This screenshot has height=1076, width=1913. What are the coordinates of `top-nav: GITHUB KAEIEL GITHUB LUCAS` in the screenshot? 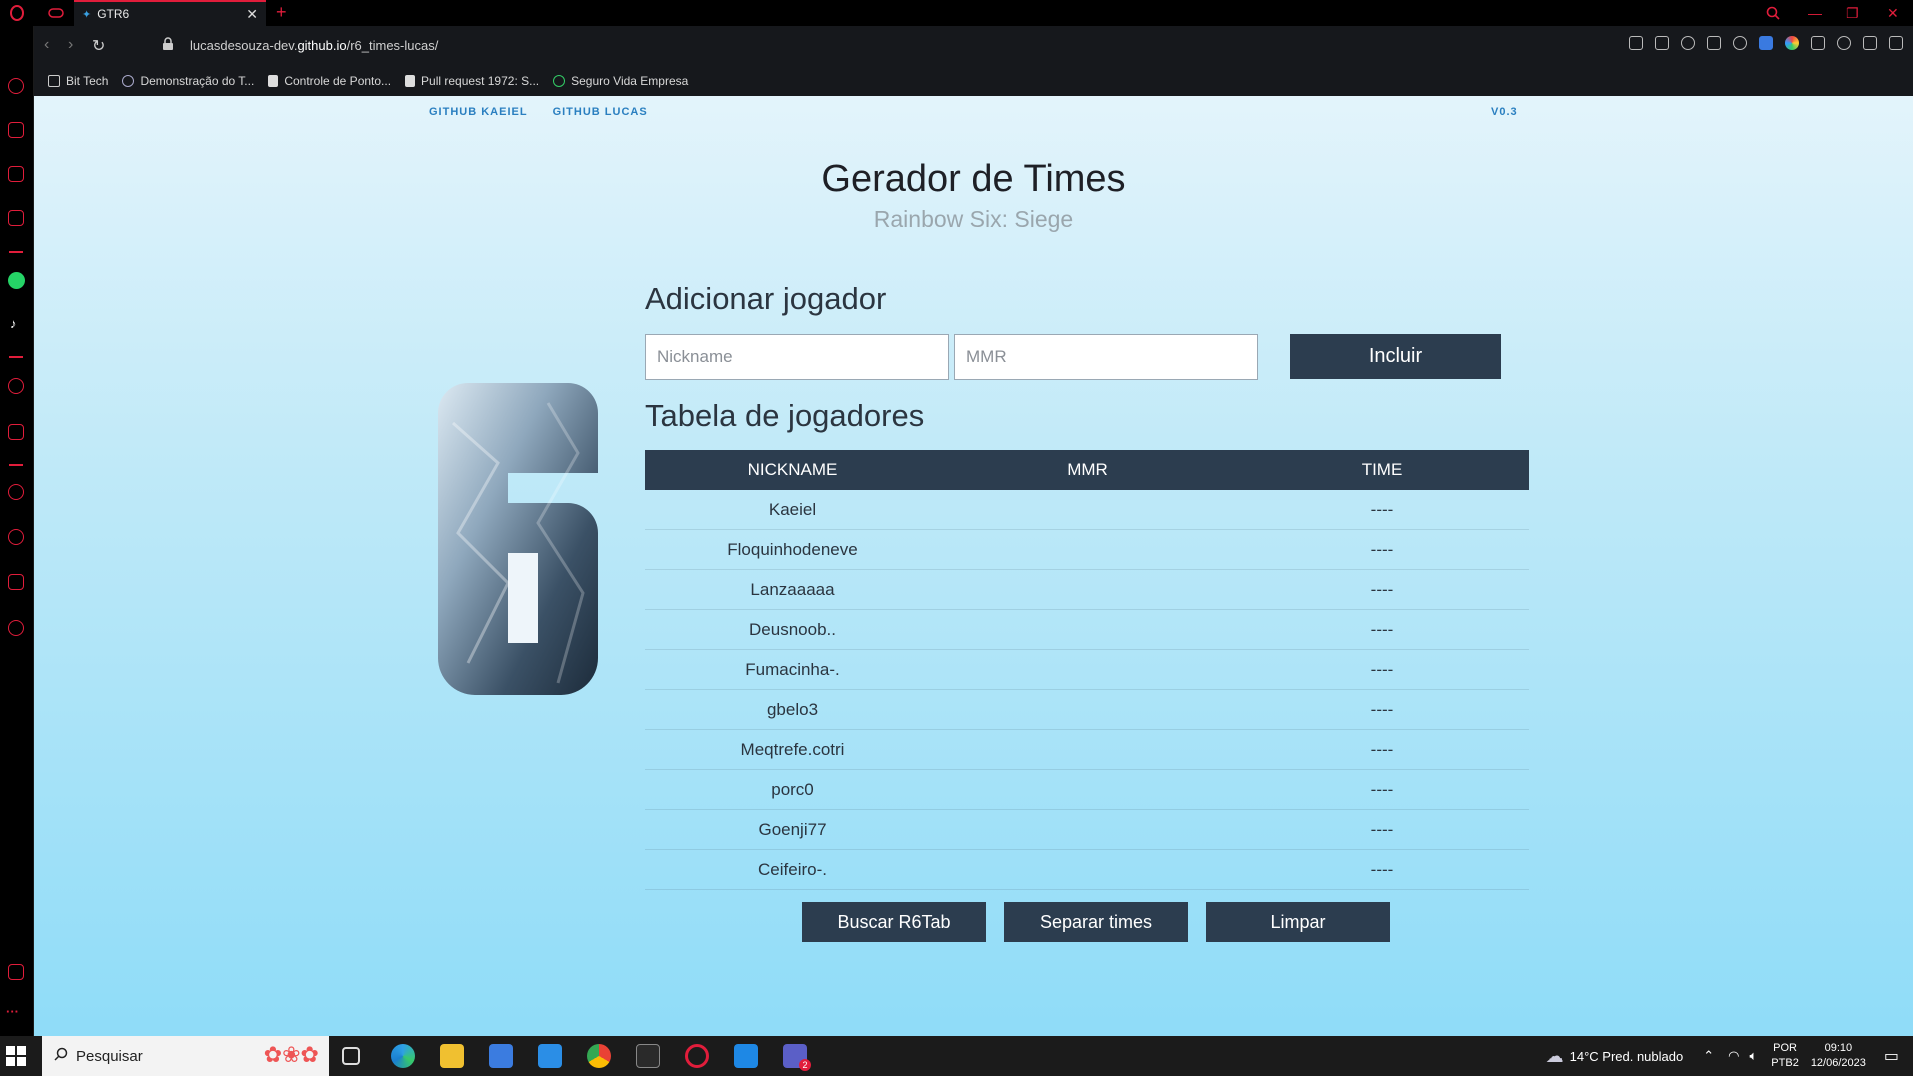 It's located at (538, 112).